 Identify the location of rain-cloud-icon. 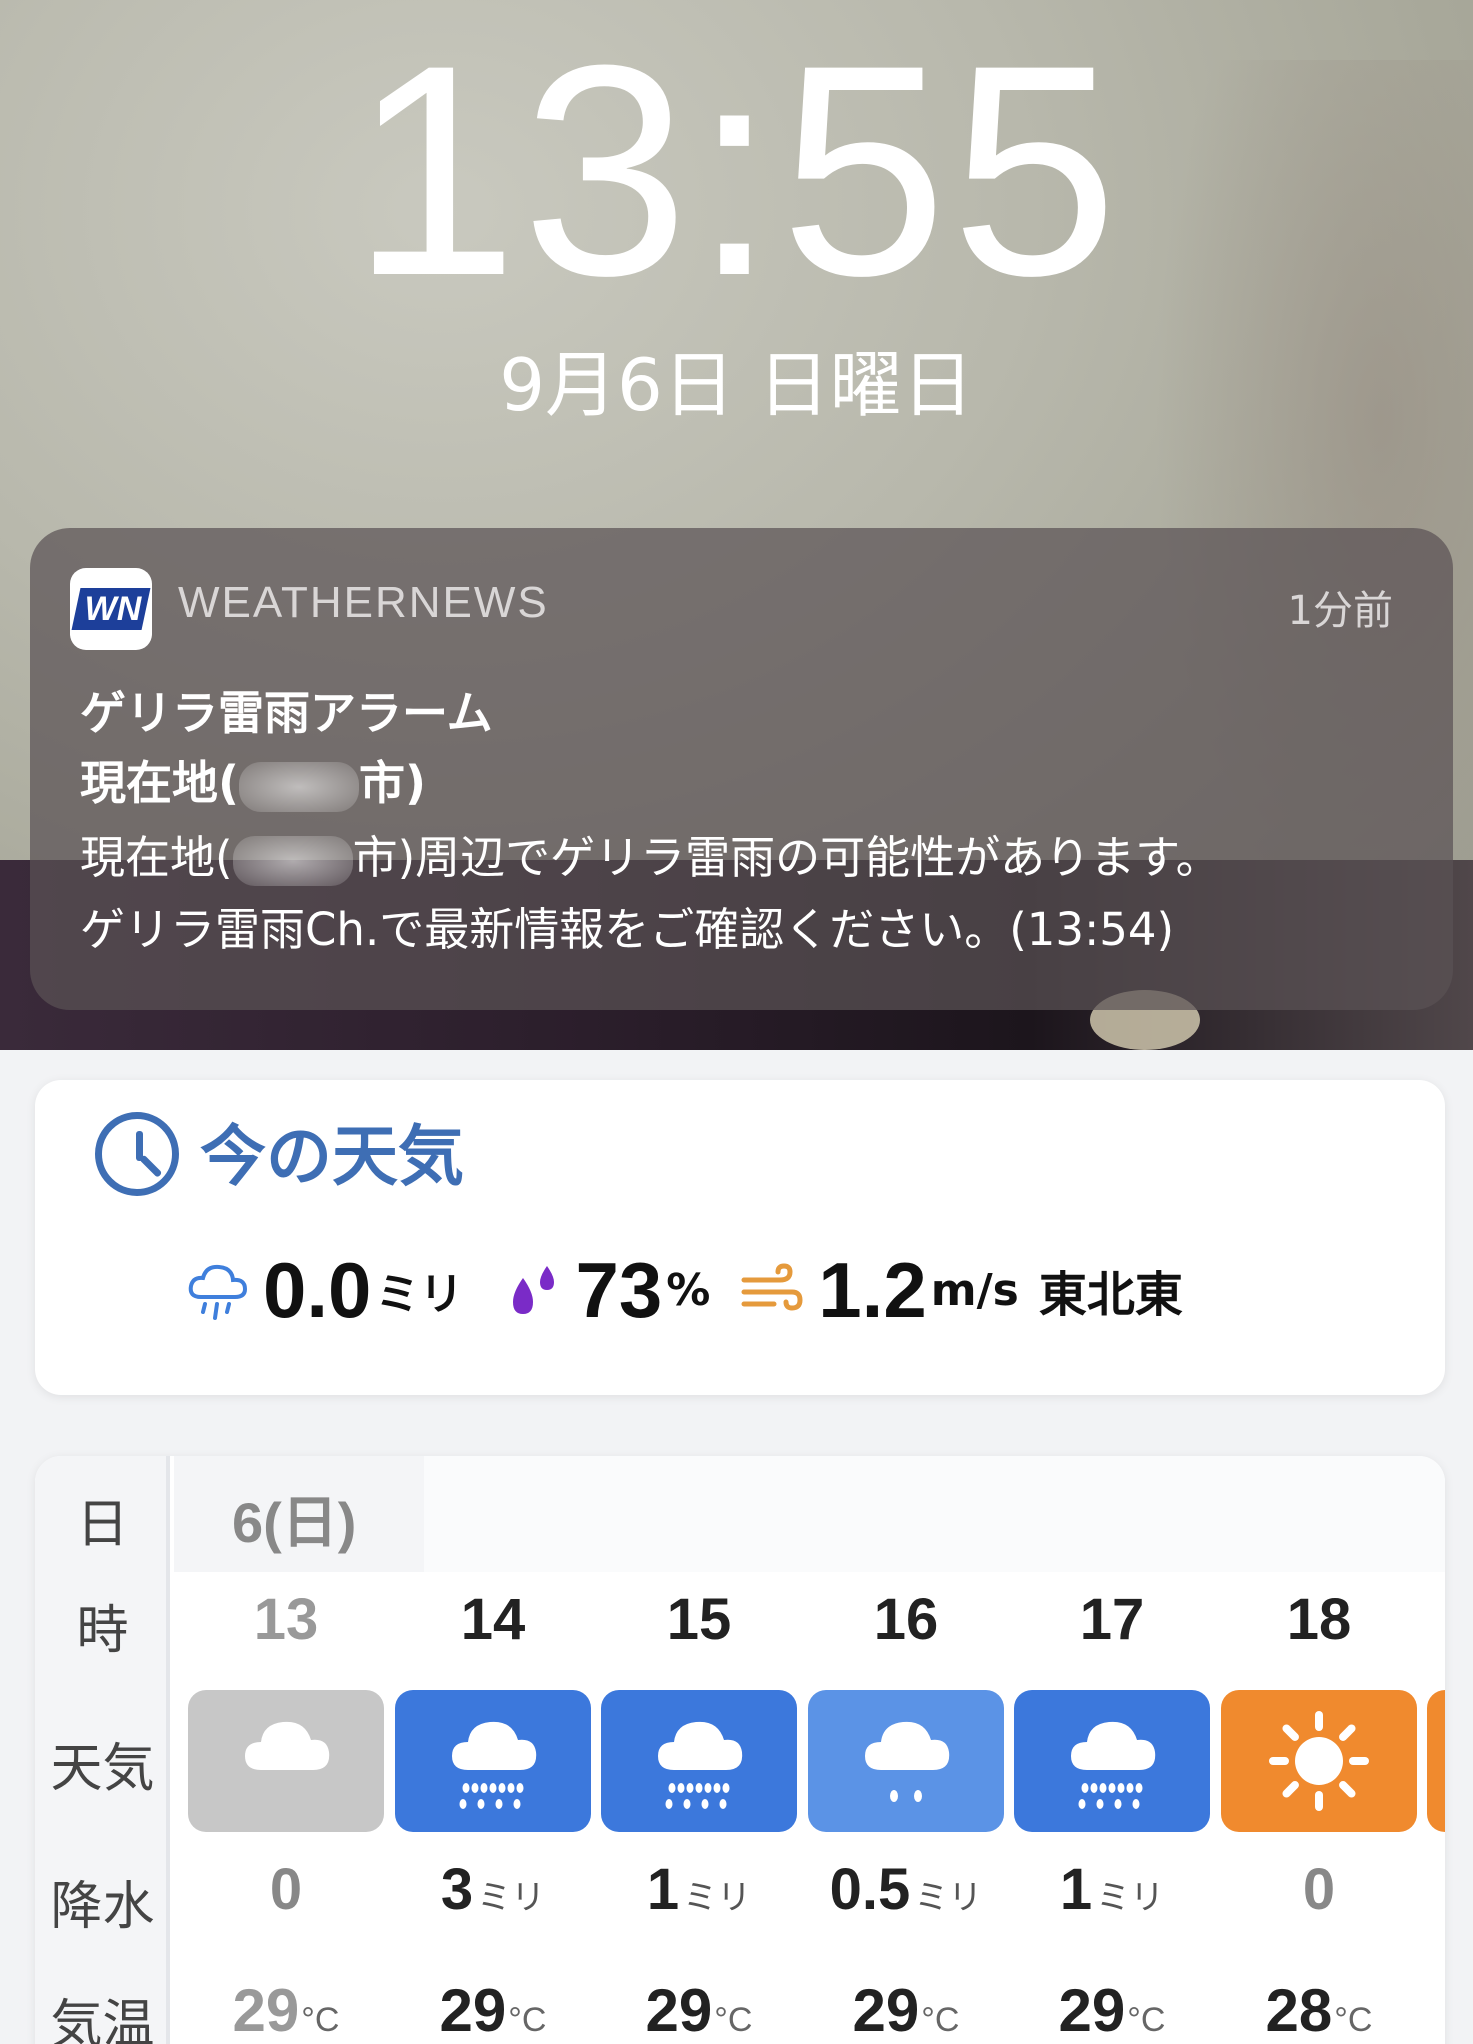
(218, 1292).